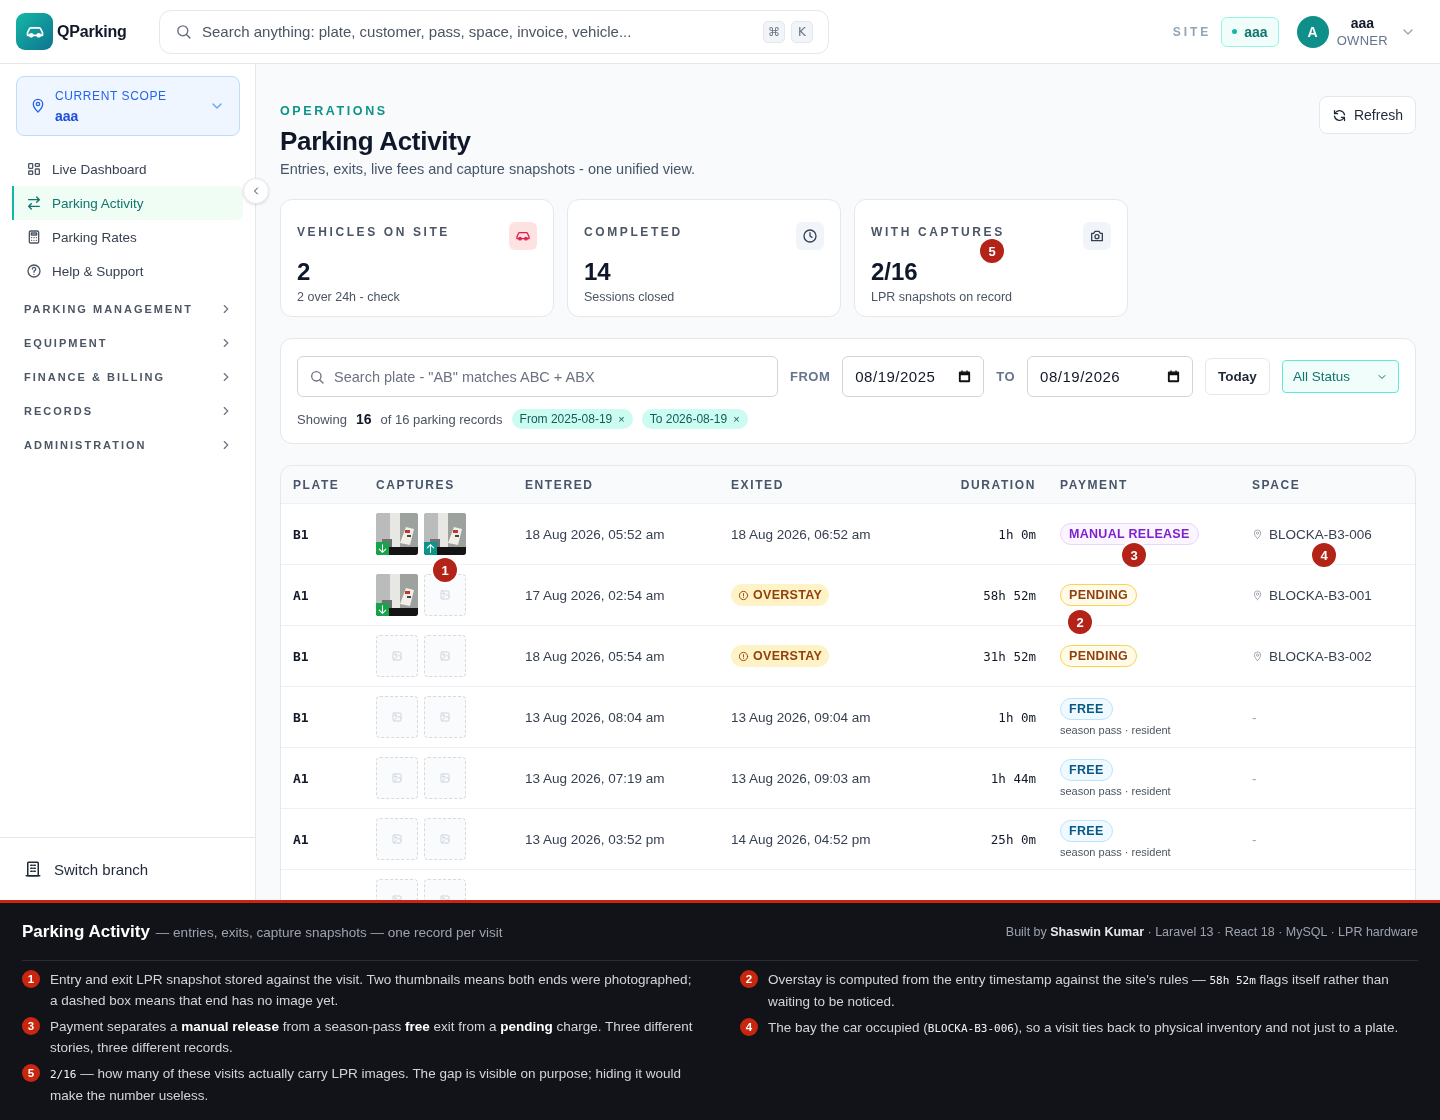 Image resolution: width=1440 pixels, height=1120 pixels. What do you see at coordinates (127, 343) in the screenshot?
I see `nav-section: EQUIPMENT` at bounding box center [127, 343].